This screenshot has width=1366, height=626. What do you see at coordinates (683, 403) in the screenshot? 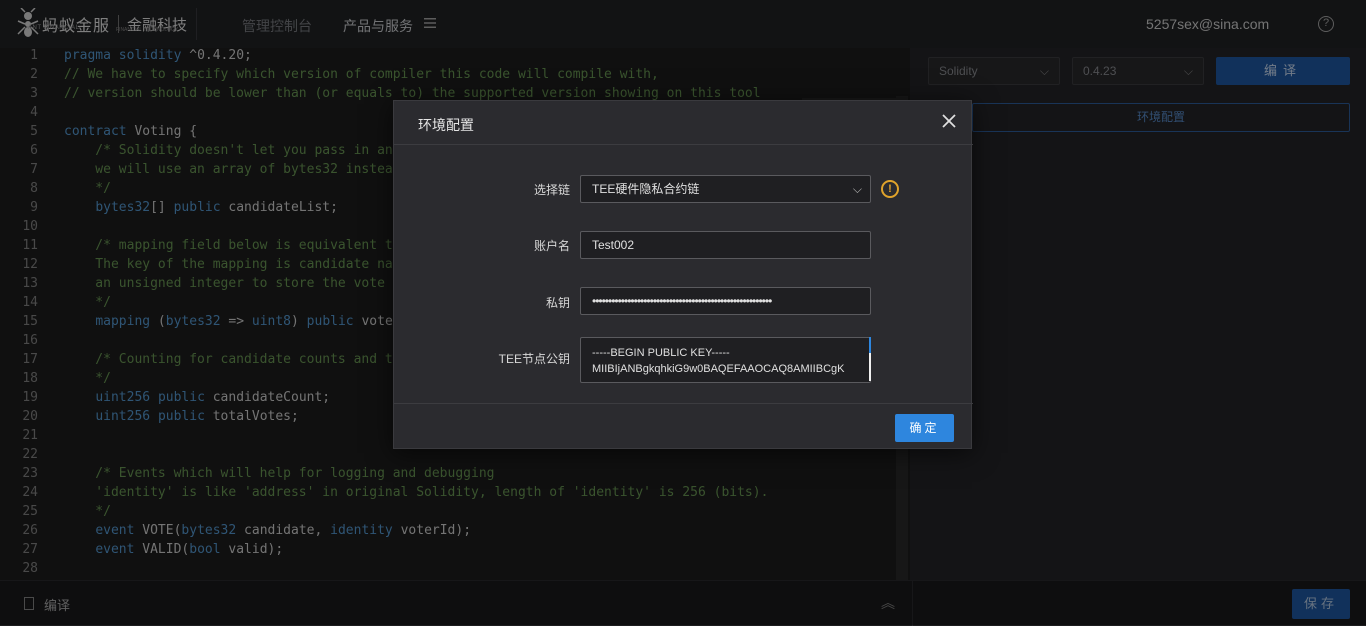
I see `dialog-footer-divider` at bounding box center [683, 403].